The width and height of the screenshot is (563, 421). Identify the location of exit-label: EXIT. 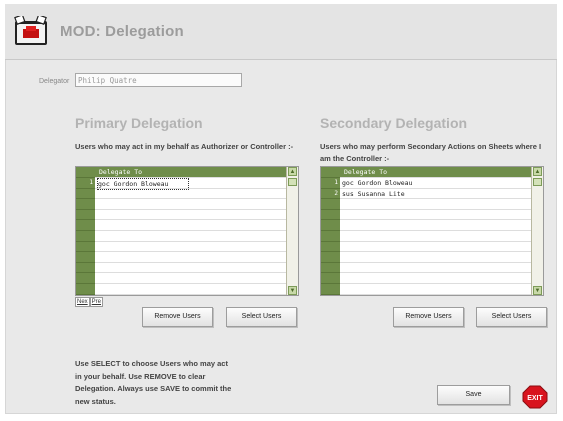
(535, 398).